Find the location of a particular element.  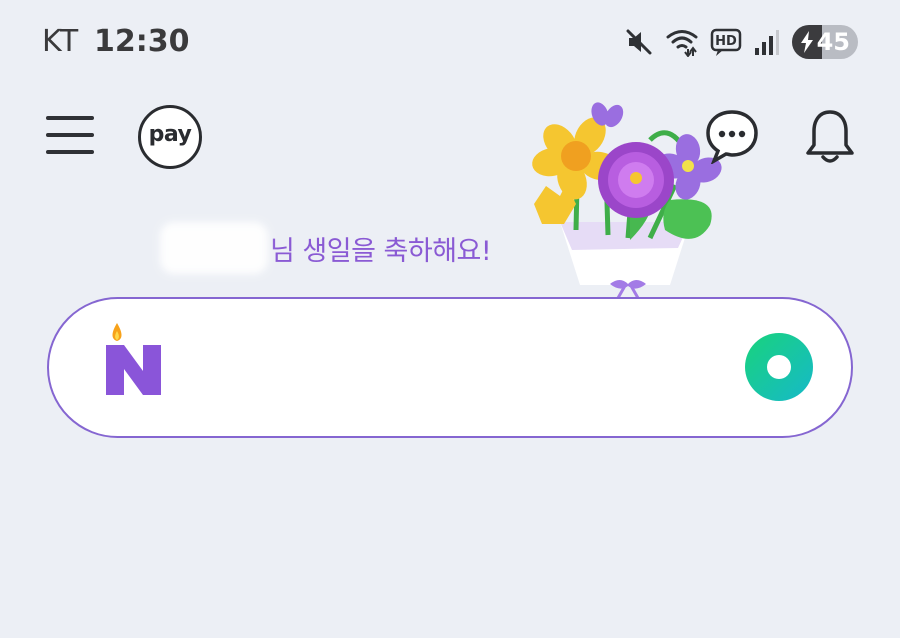

search-input is located at coordinates (451, 369).